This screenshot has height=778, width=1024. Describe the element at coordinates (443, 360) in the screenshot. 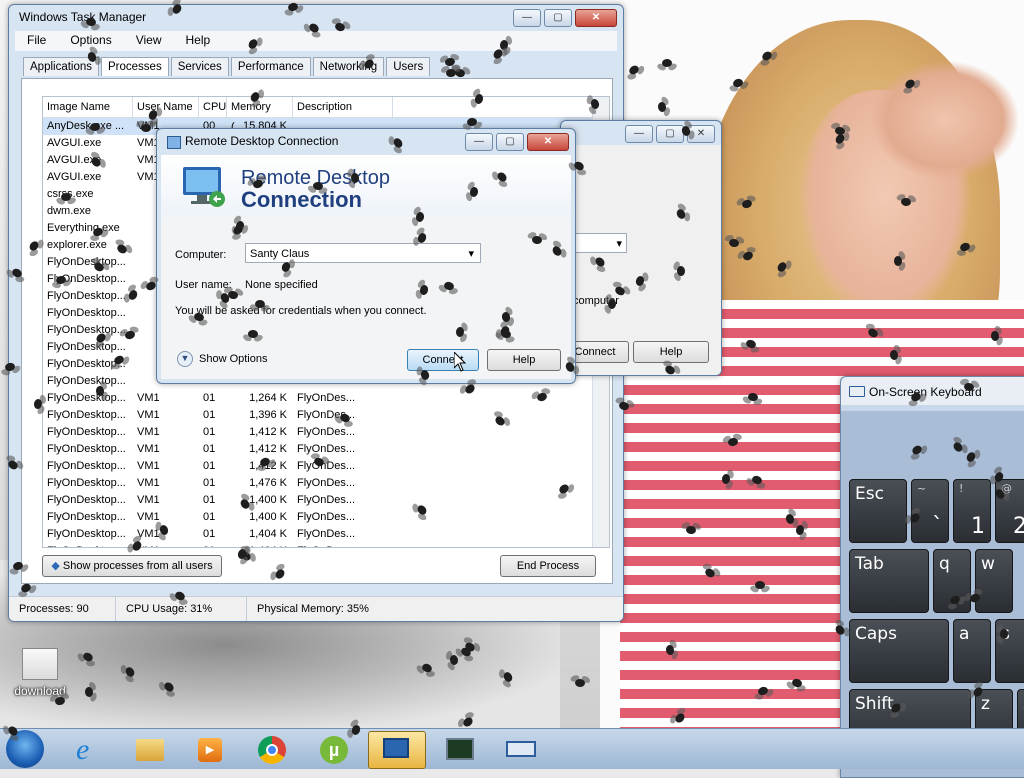

I see `connect-button: Connect` at that location.